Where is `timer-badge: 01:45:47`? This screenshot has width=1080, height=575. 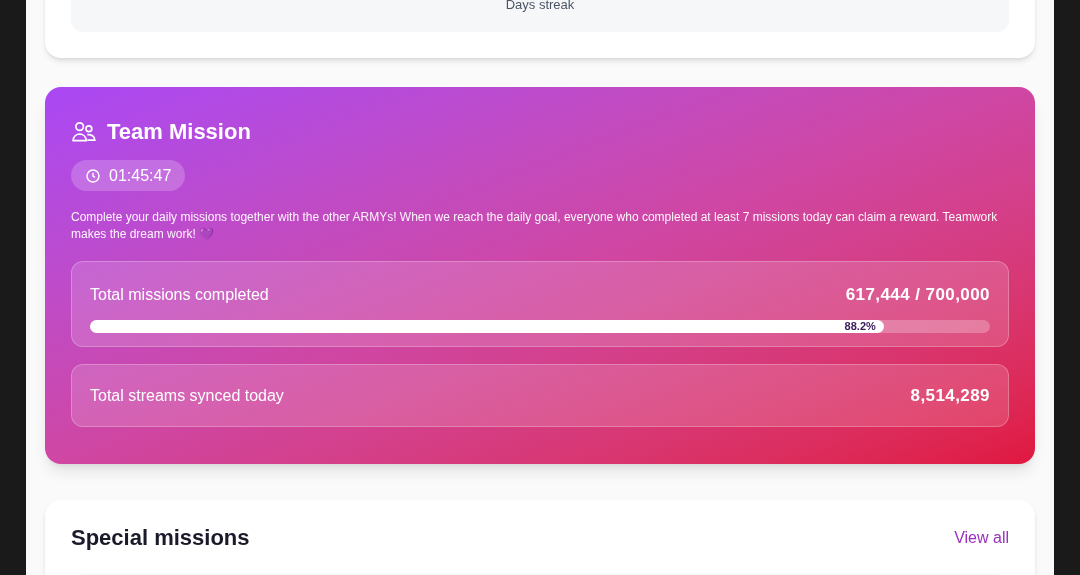
timer-badge: 01:45:47 is located at coordinates (128, 175).